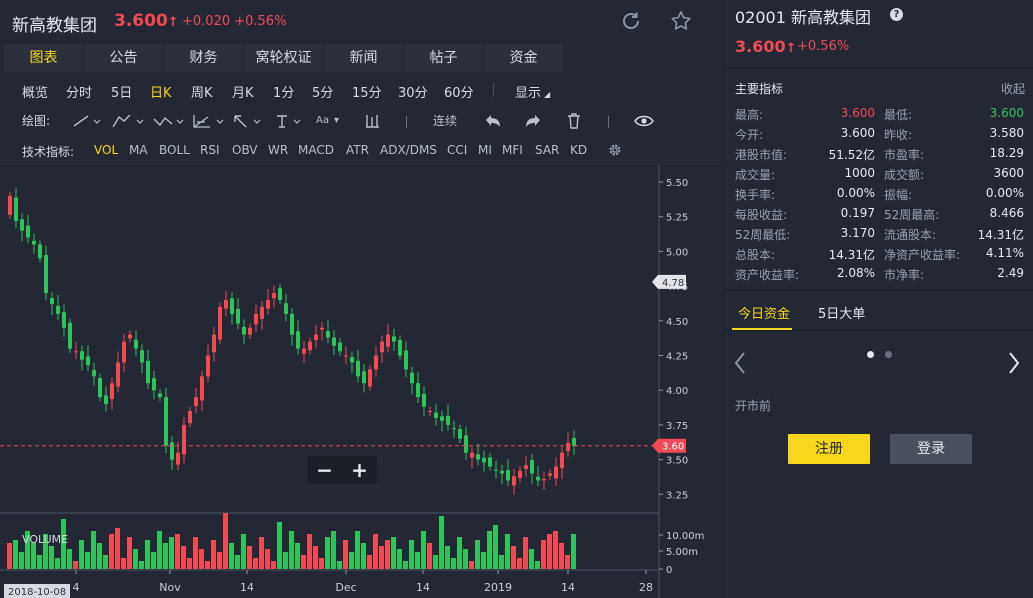 Image resolution: width=1033 pixels, height=598 pixels. I want to click on login-button: 登录, so click(931, 449).